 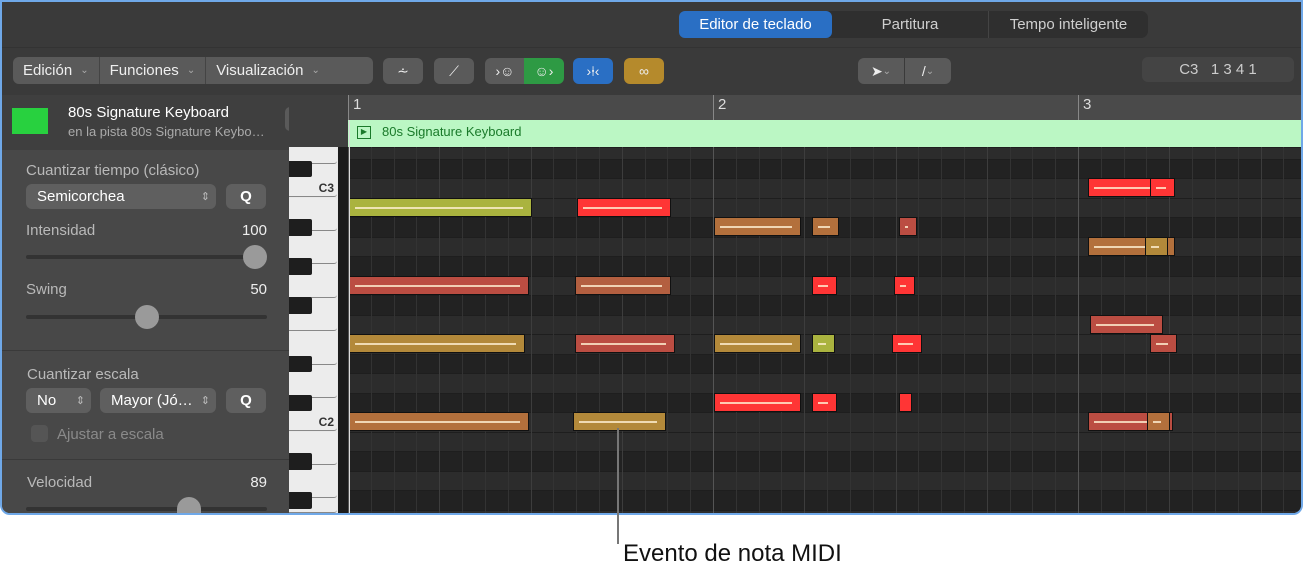 What do you see at coordinates (246, 400) in the screenshot?
I see `scale-quantize-button: Q` at bounding box center [246, 400].